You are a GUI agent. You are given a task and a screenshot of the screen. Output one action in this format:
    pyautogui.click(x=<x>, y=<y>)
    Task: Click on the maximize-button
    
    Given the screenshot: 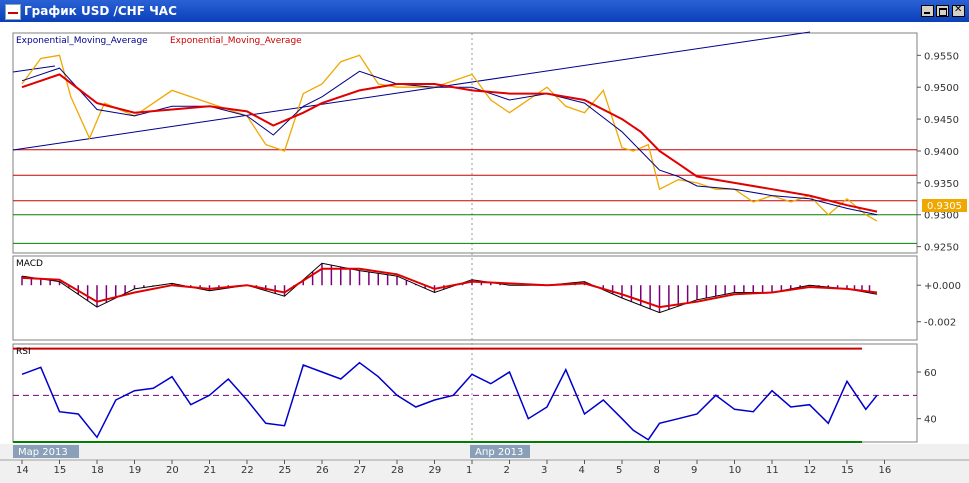 What is the action you would take?
    pyautogui.click(x=942, y=11)
    